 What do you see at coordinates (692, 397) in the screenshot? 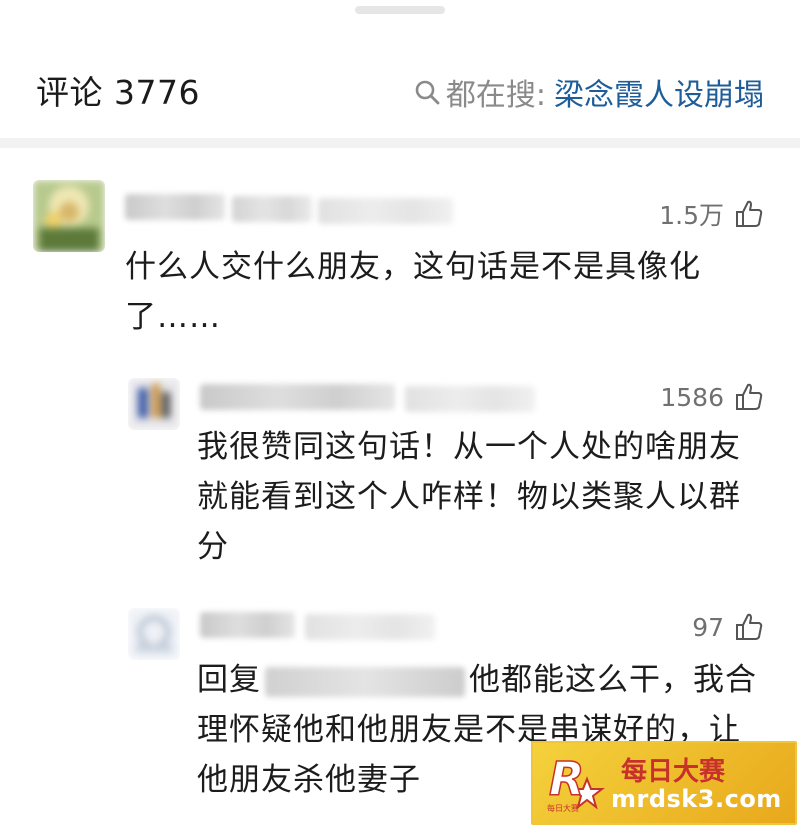
I see `like-count: 1586` at bounding box center [692, 397].